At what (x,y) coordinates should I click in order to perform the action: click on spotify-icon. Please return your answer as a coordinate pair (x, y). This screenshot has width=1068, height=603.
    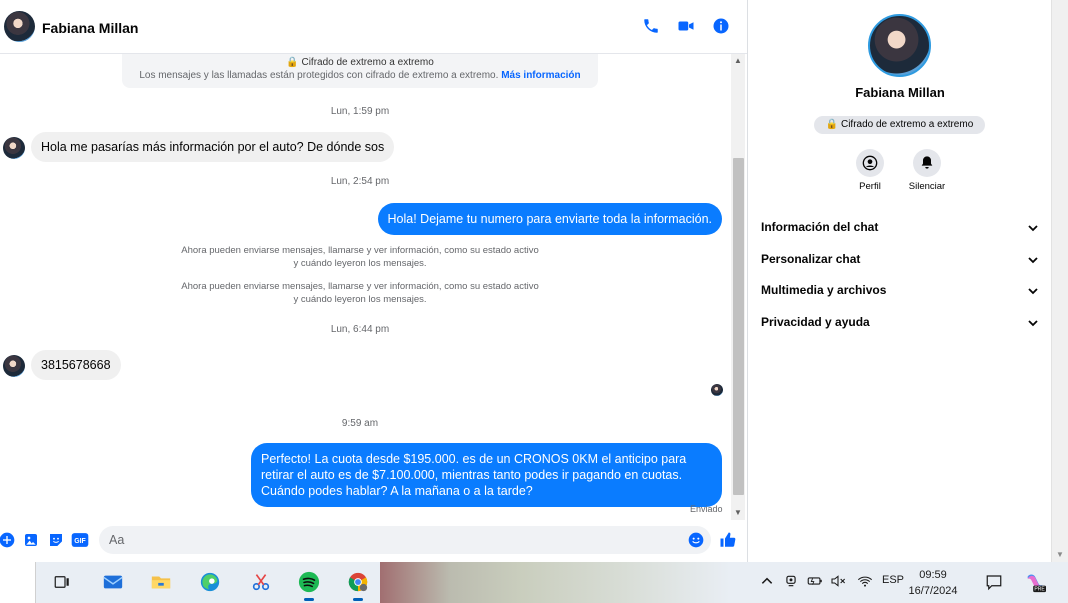
    Looking at the image, I should click on (309, 584).